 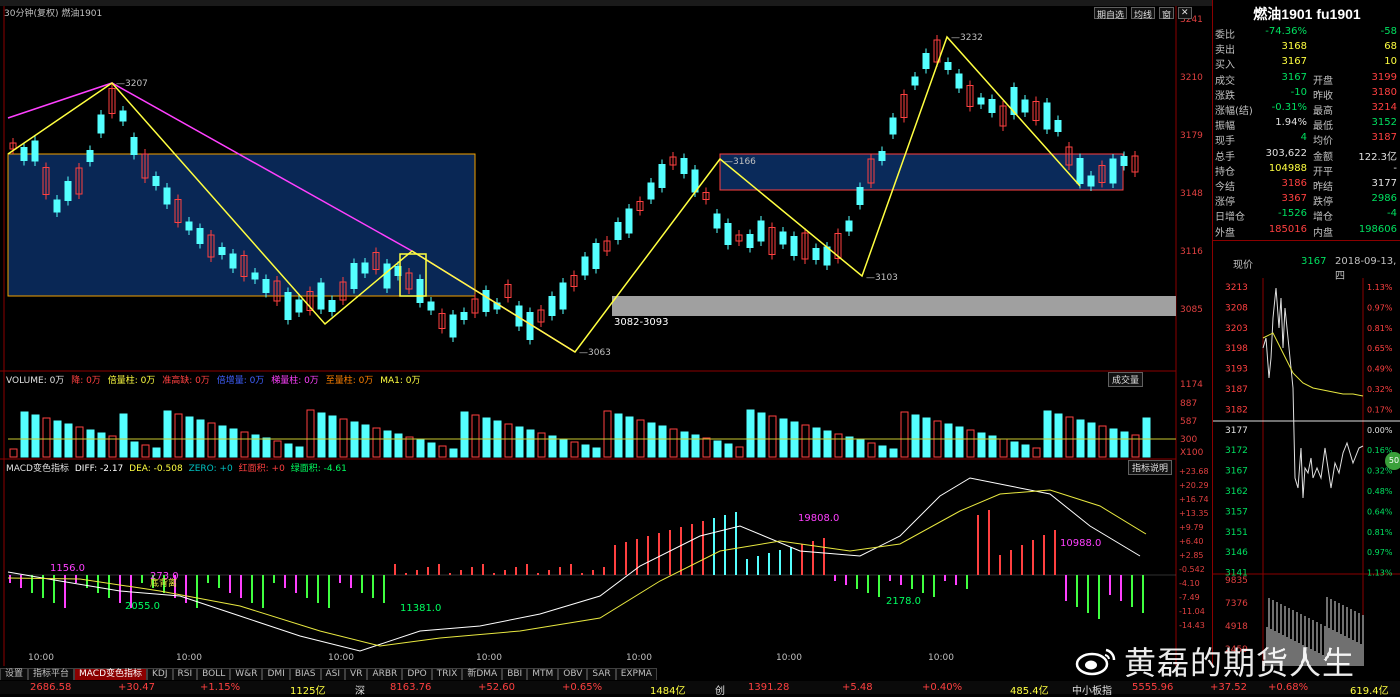 I want to click on indicator-tab: ASI, so click(x=333, y=674).